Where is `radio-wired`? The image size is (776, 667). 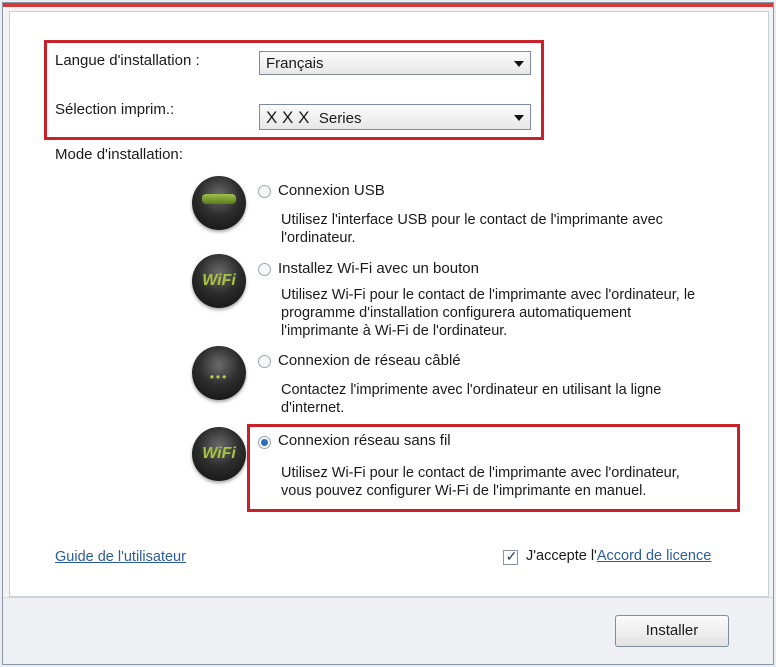
radio-wired is located at coordinates (264, 361).